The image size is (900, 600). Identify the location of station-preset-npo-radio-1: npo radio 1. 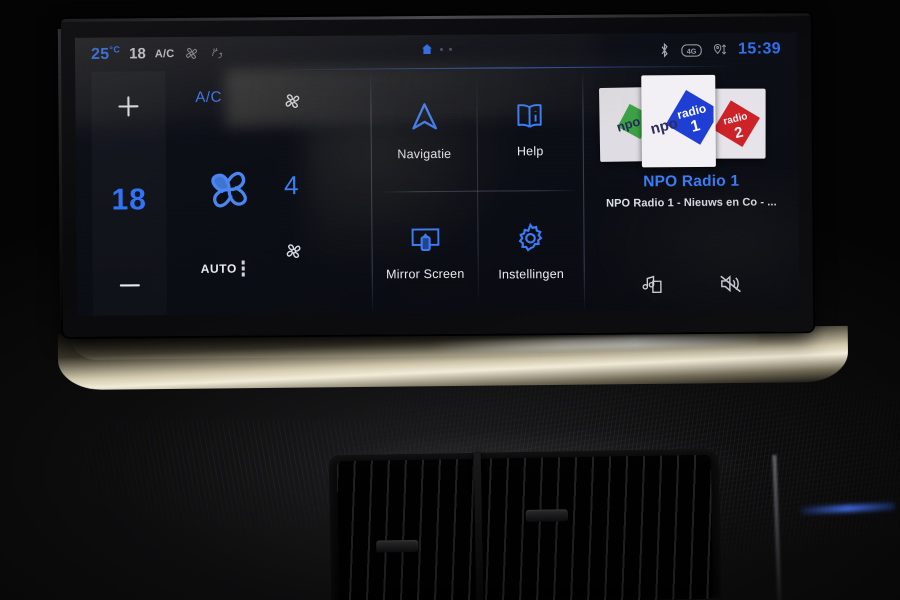
(679, 121).